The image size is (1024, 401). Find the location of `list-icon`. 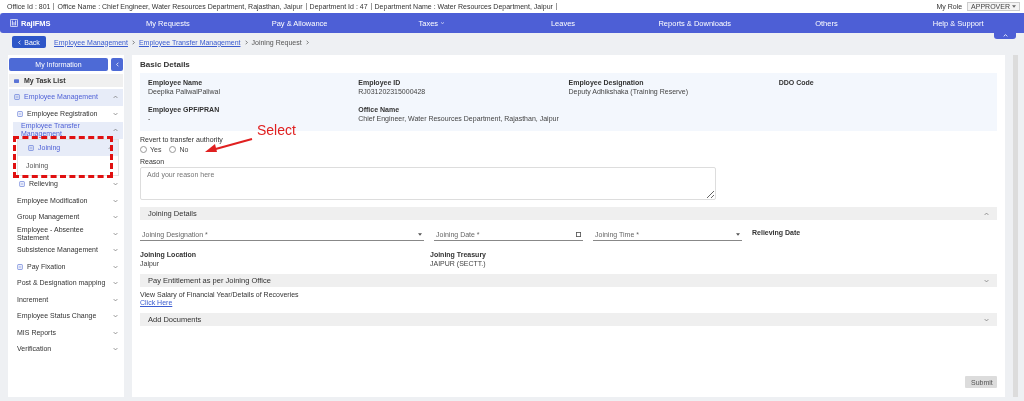

list-icon is located at coordinates (16, 80).